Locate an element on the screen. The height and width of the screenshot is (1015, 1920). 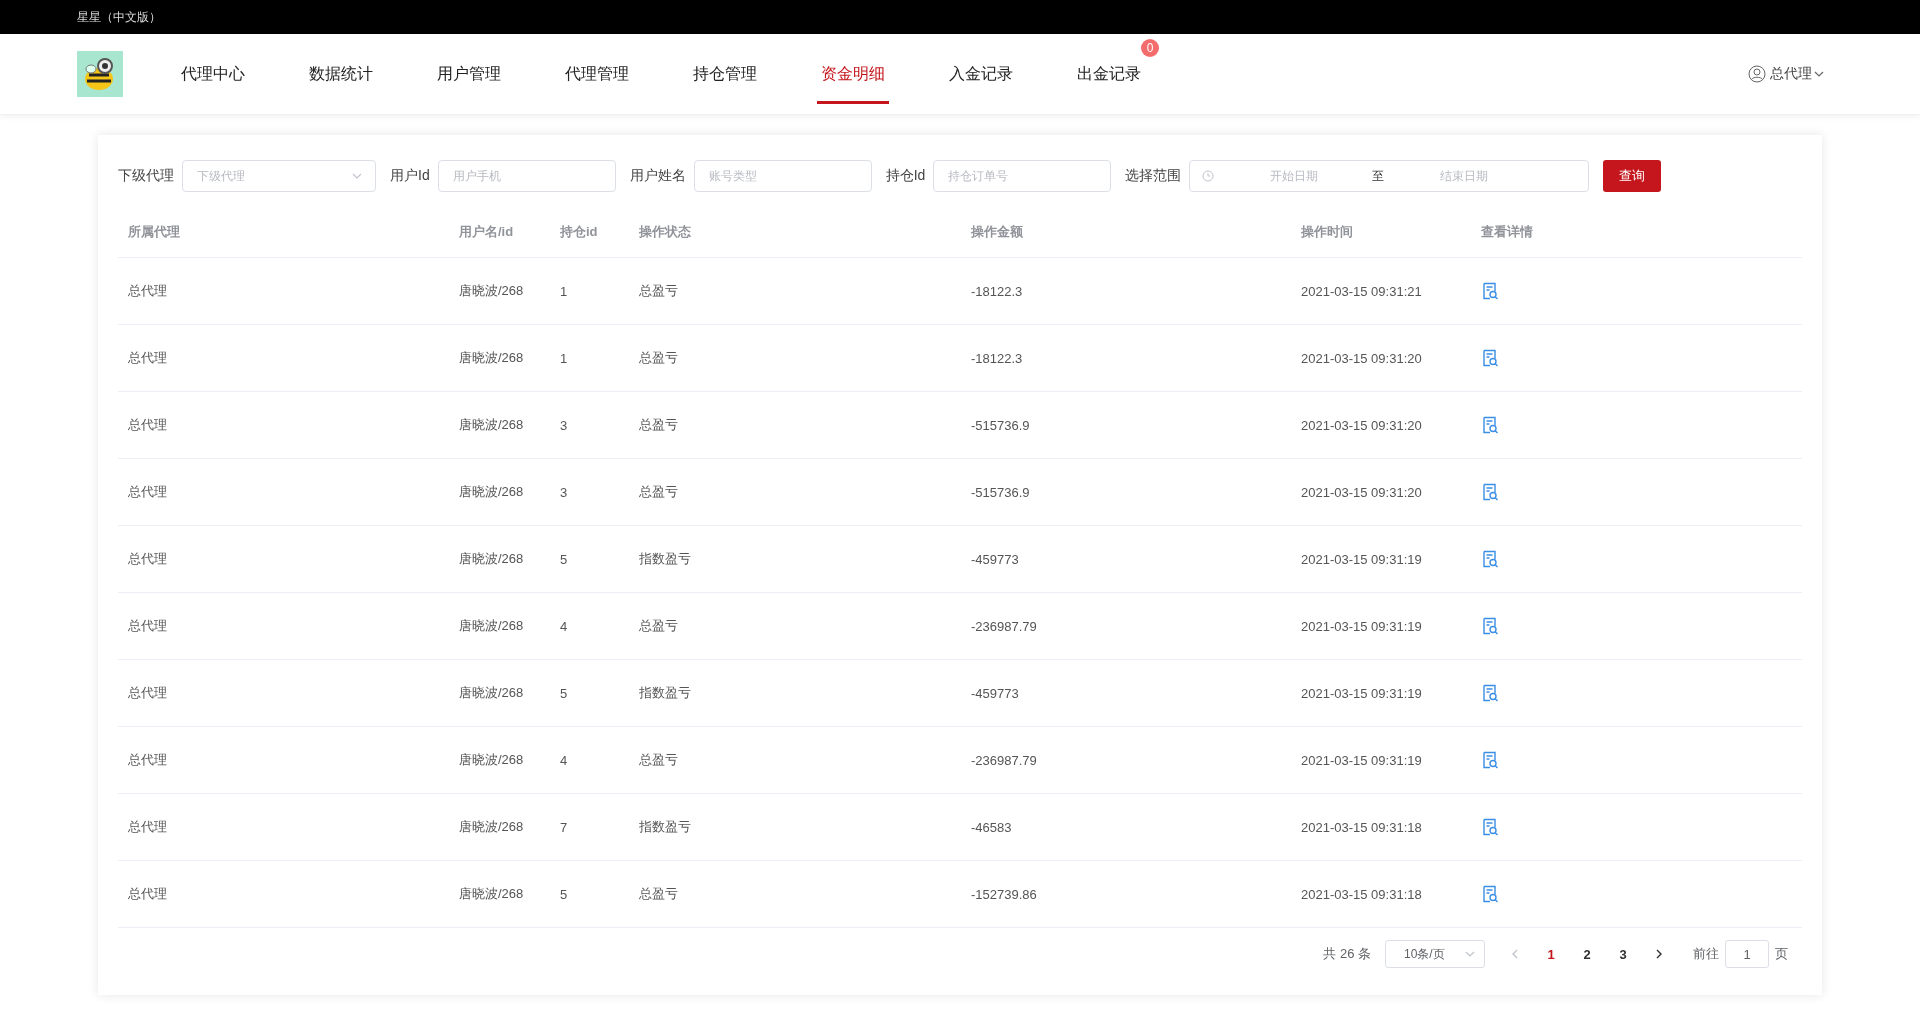
nav-tab: 资金明细 is located at coordinates (853, 74).